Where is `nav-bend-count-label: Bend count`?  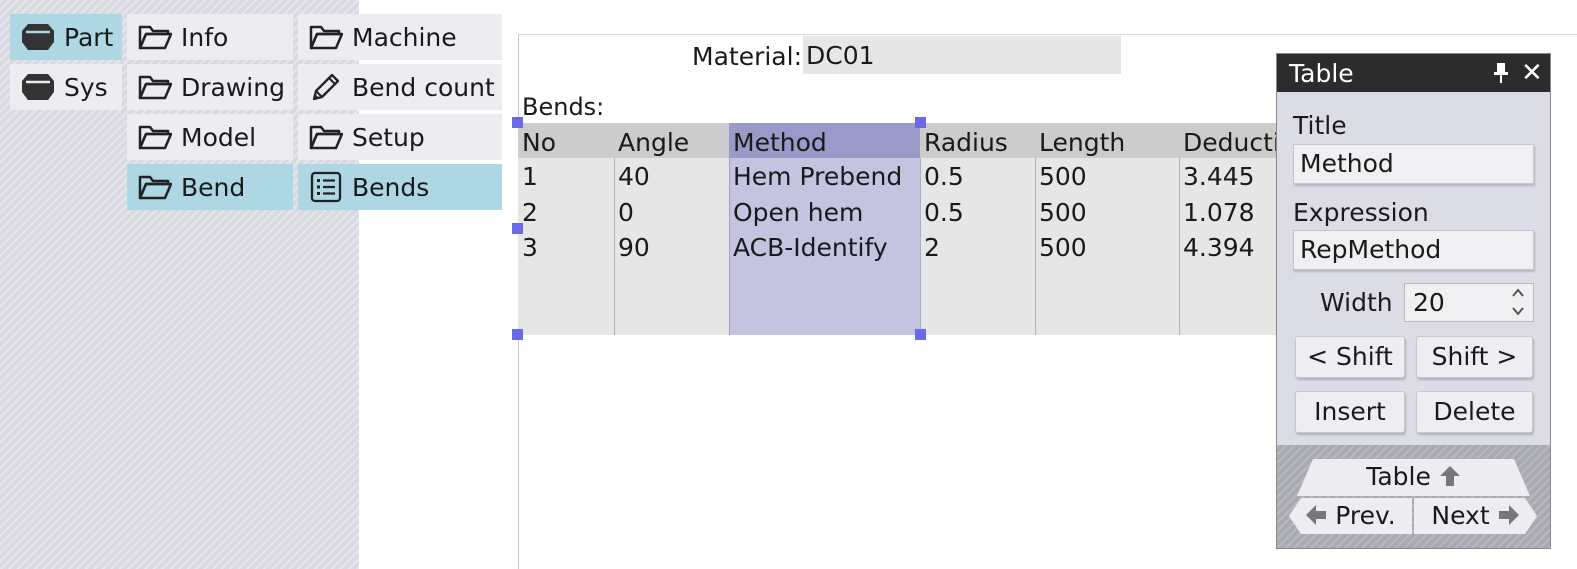 nav-bend-count-label: Bend count is located at coordinates (423, 87).